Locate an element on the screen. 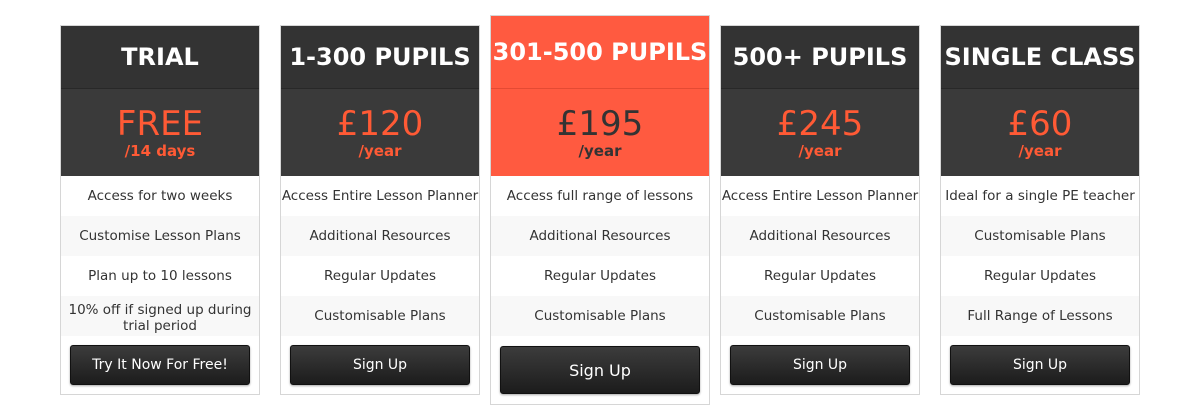  plan-price: £245 is located at coordinates (820, 123).